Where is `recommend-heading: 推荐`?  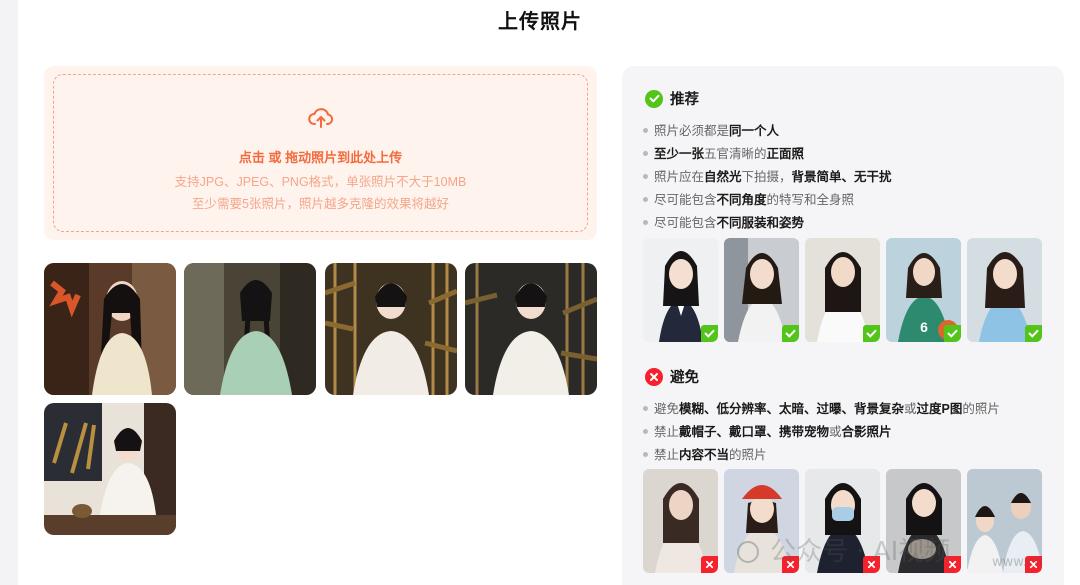
recommend-heading: 推荐 is located at coordinates (672, 98).